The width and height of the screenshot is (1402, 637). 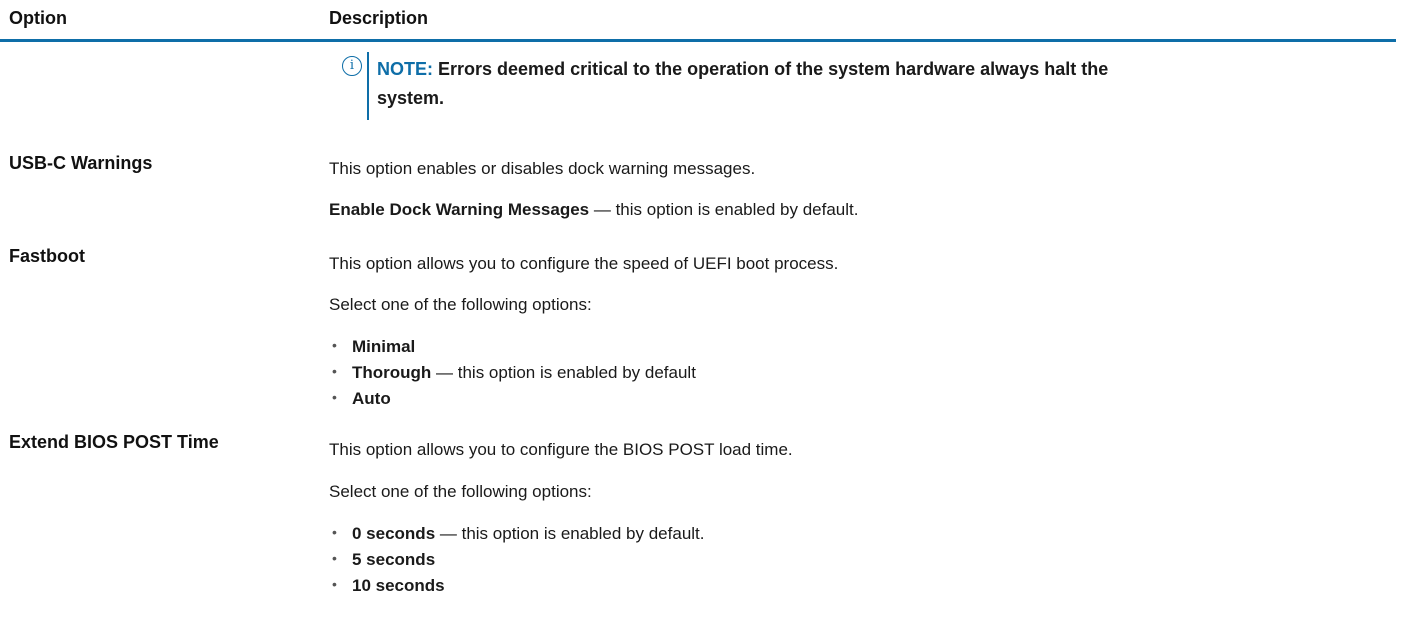 What do you see at coordinates (405, 69) in the screenshot?
I see `note-label: NOTE:` at bounding box center [405, 69].